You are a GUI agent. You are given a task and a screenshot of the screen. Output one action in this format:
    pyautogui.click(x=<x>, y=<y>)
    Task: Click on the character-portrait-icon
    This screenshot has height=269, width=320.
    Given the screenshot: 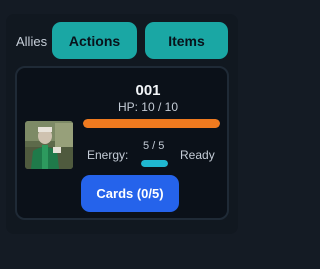 What is the action you would take?
    pyautogui.click(x=49, y=145)
    